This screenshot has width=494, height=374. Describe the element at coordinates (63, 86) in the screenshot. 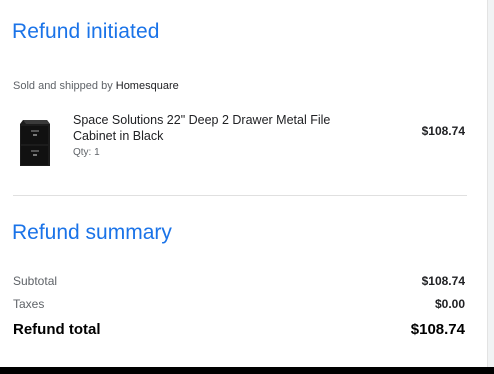

I see `sold-by-prefix: Sold and shipped by` at that location.